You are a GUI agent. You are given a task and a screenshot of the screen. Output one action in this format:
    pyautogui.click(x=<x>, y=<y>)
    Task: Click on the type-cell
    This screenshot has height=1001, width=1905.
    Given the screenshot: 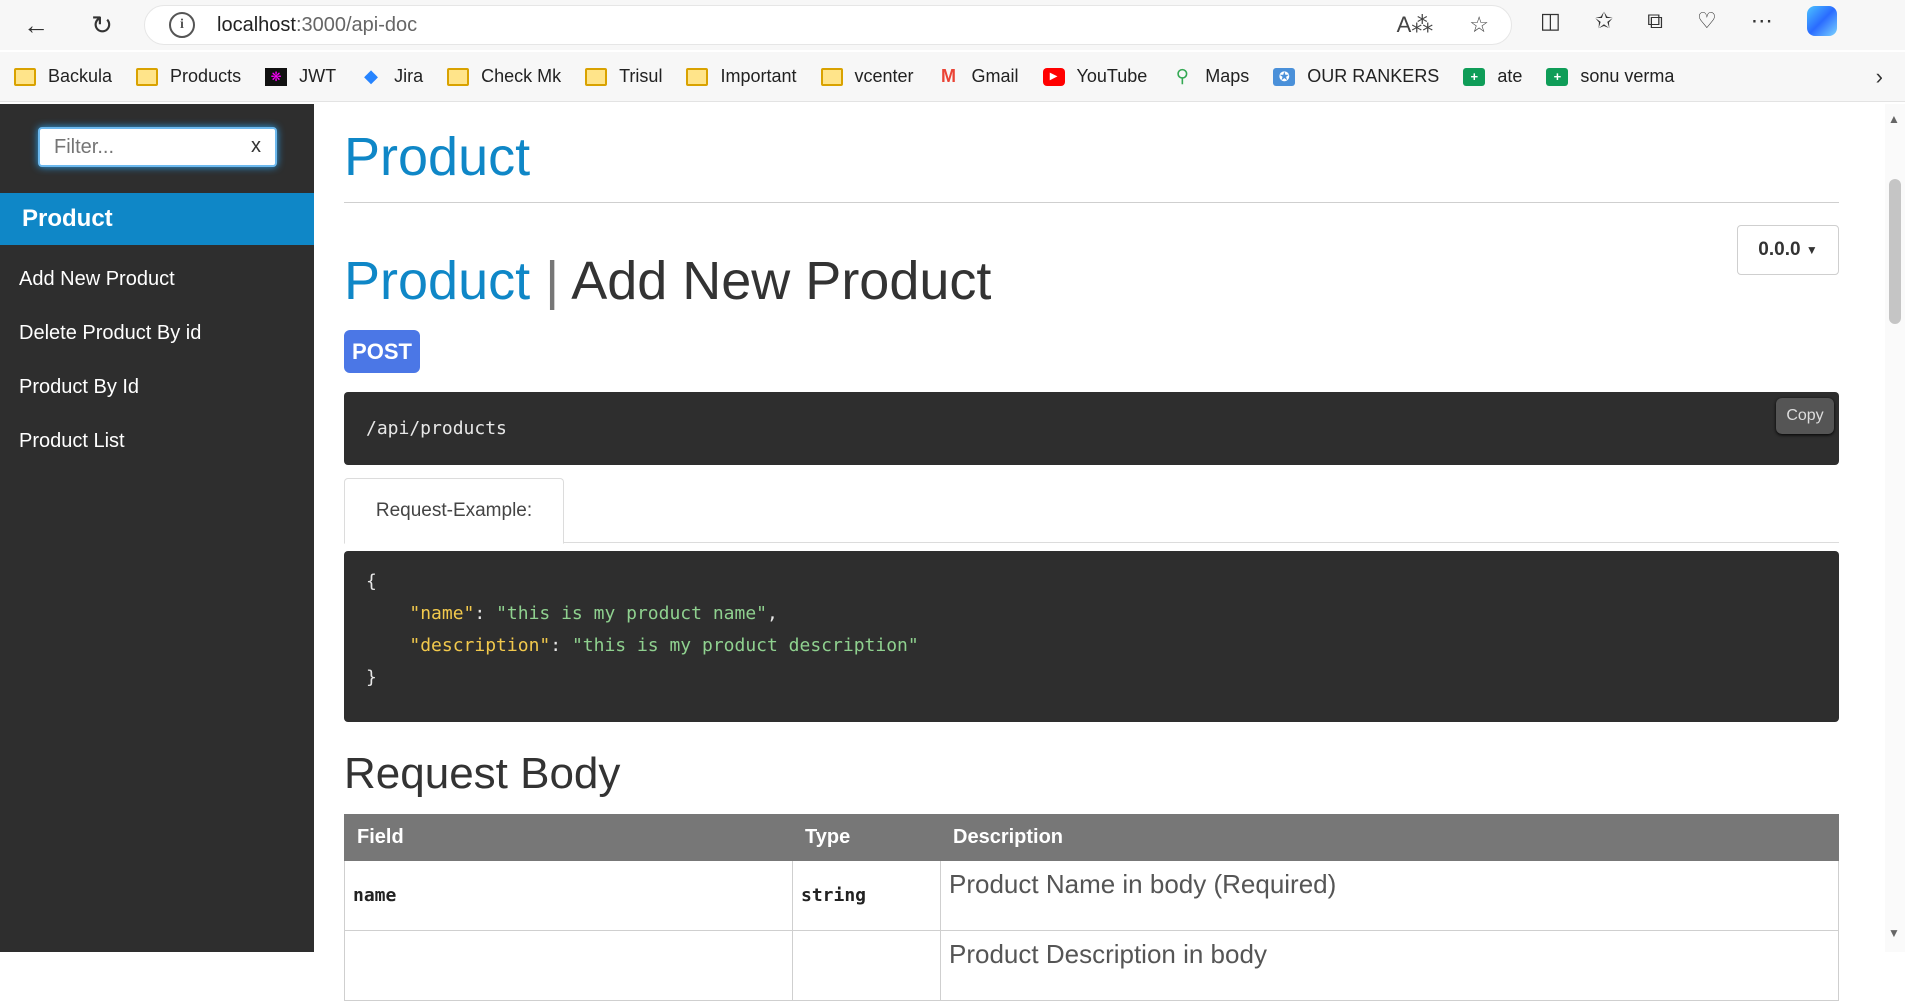 What is the action you would take?
    pyautogui.click(x=866, y=965)
    